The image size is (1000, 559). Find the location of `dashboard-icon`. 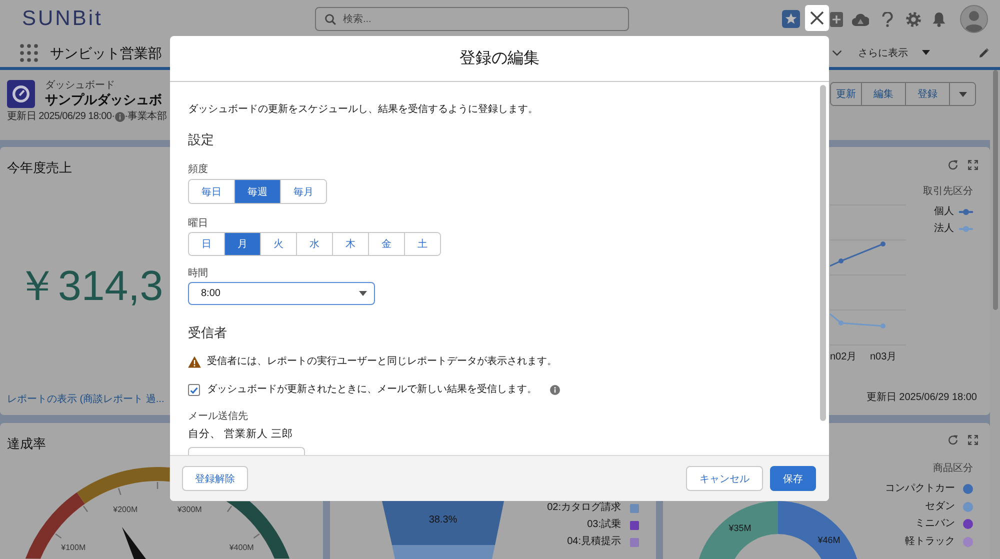

dashboard-icon is located at coordinates (21, 94).